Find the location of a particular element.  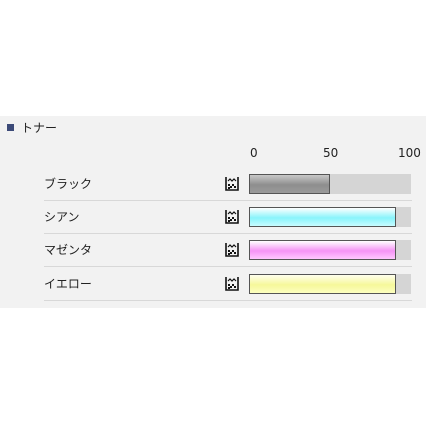

toner-row: ブラック is located at coordinates (228, 183).